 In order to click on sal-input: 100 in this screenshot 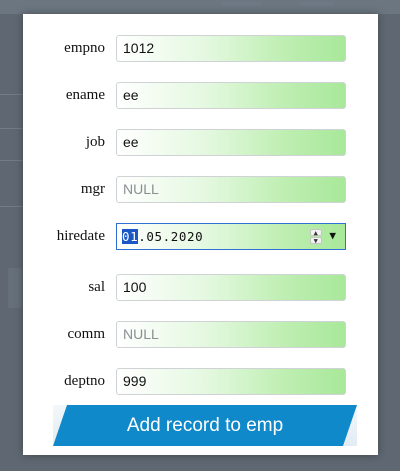, I will do `click(231, 287)`.